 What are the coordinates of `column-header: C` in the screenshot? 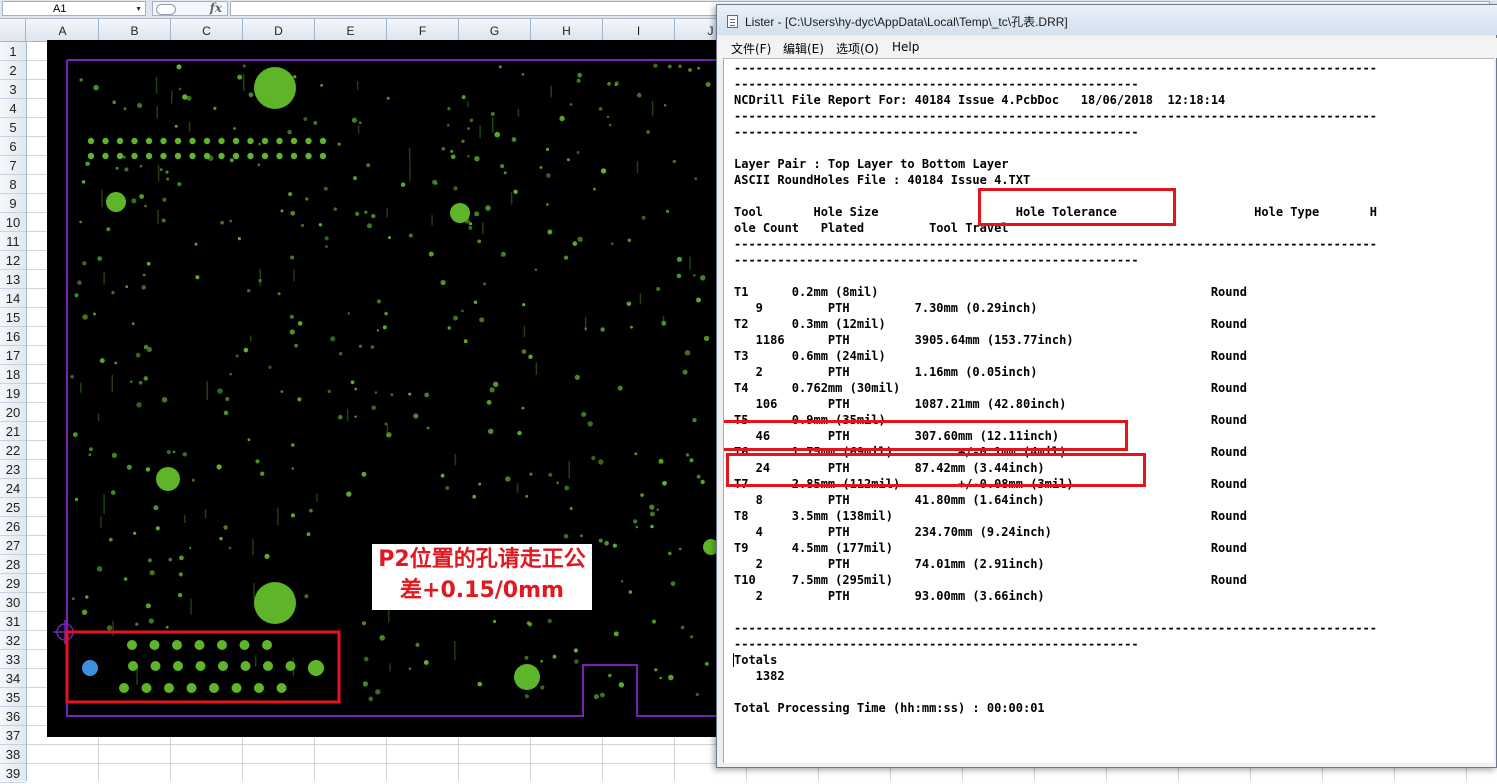 It's located at (207, 30).